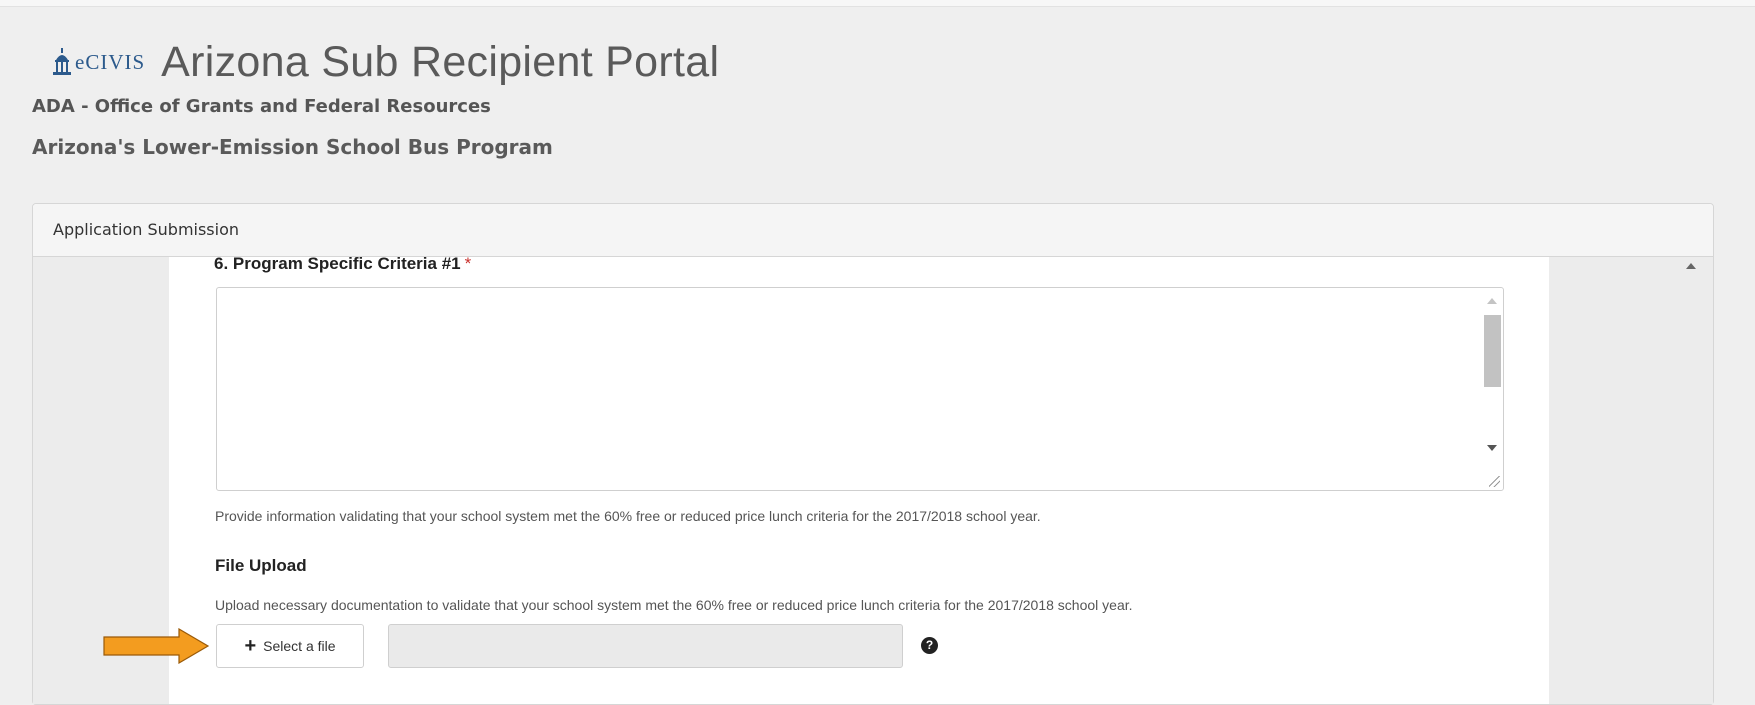 The image size is (1755, 705). Describe the element at coordinates (299, 646) in the screenshot. I see `select-file-label: Select a file` at that location.